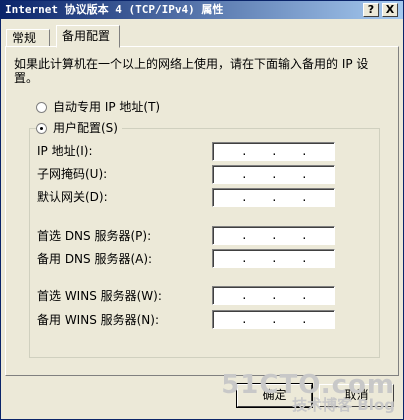 Image resolution: width=404 pixels, height=420 pixels. I want to click on radio-checked-icon, so click(41, 128).